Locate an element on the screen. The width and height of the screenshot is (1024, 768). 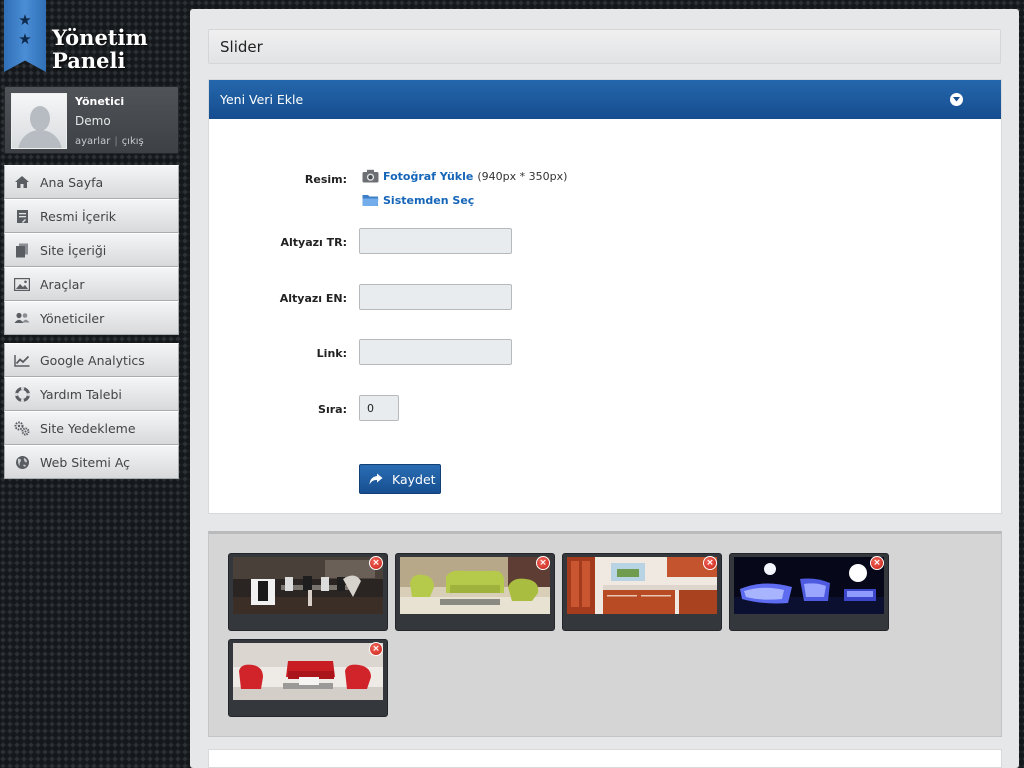
nav-item-site-content: Site İçeriği is located at coordinates (91, 250).